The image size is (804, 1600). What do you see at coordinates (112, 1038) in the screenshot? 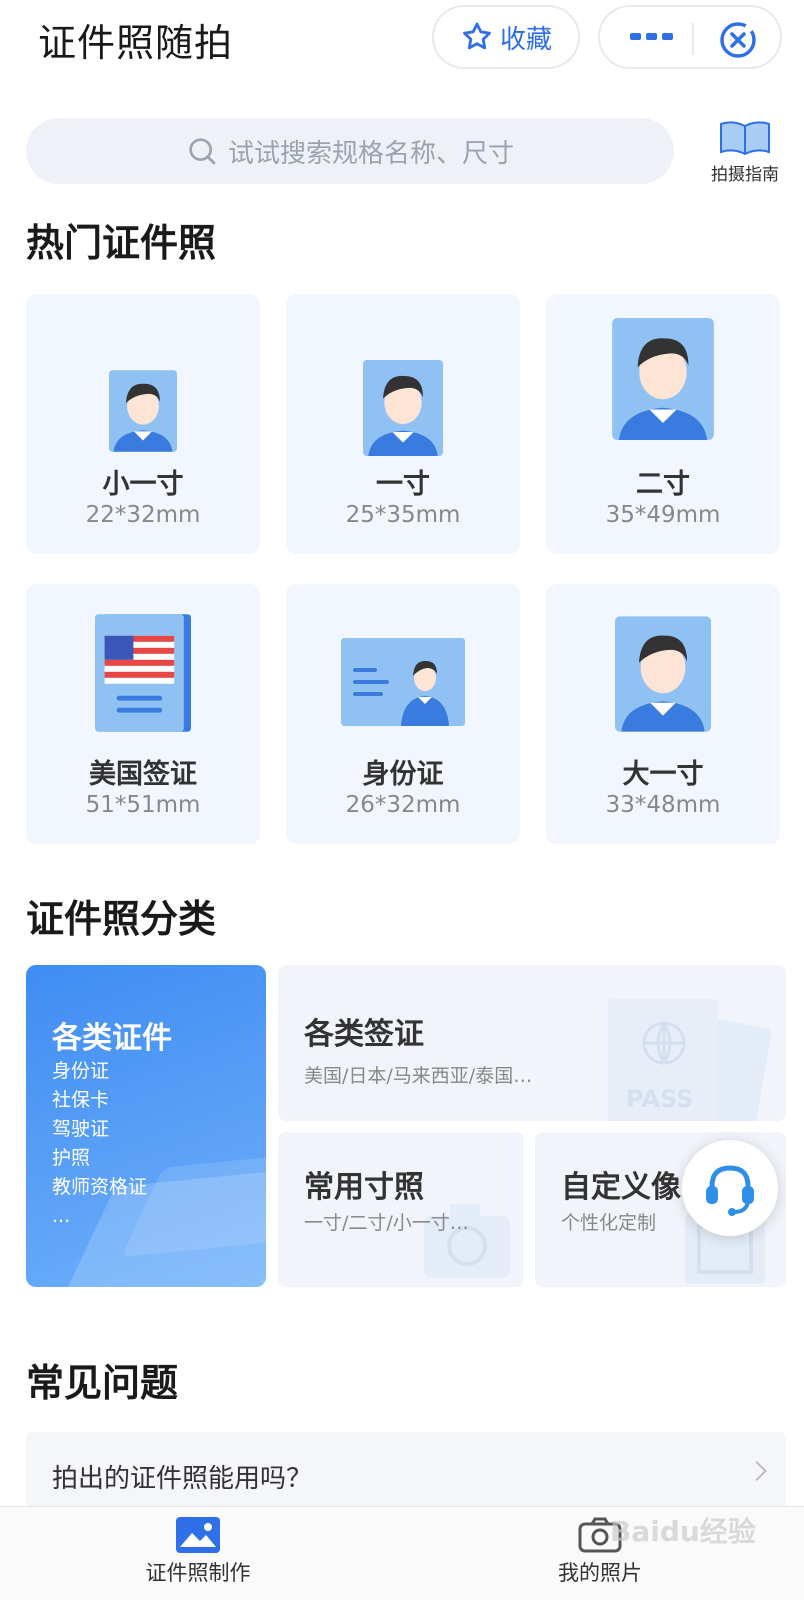
I see `category-title: 各类证件` at bounding box center [112, 1038].